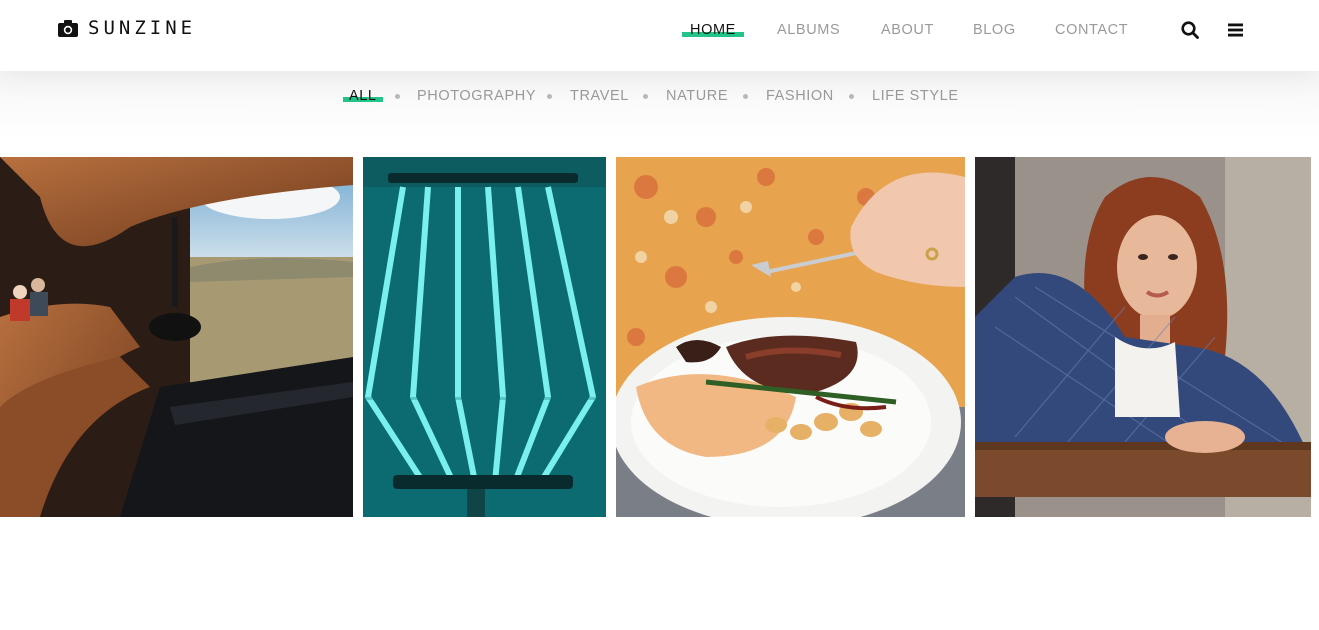 The image size is (1319, 630). I want to click on nav-item-contact: CONTACT, so click(1091, 30).